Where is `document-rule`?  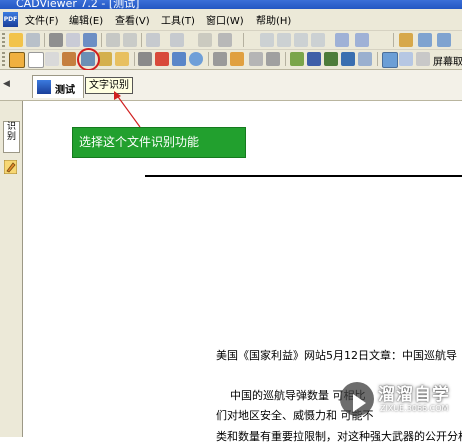 document-rule is located at coordinates (303, 176).